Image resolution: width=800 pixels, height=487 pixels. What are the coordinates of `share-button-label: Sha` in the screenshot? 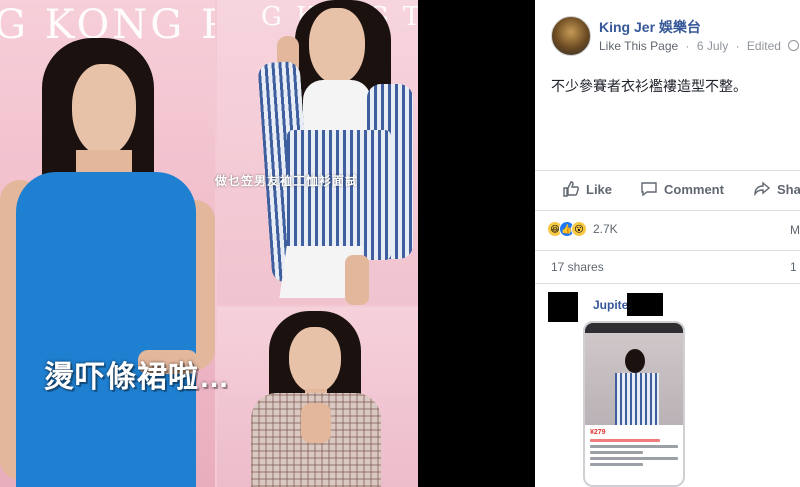 It's located at (788, 189).